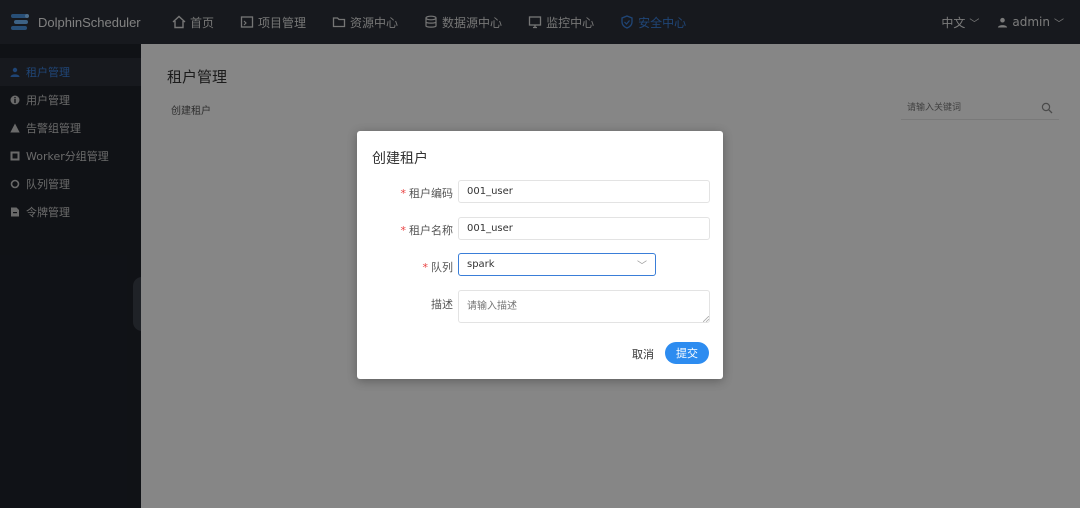 The image size is (1080, 508). Describe the element at coordinates (706, 319) in the screenshot. I see `resize-grip-icon` at that location.